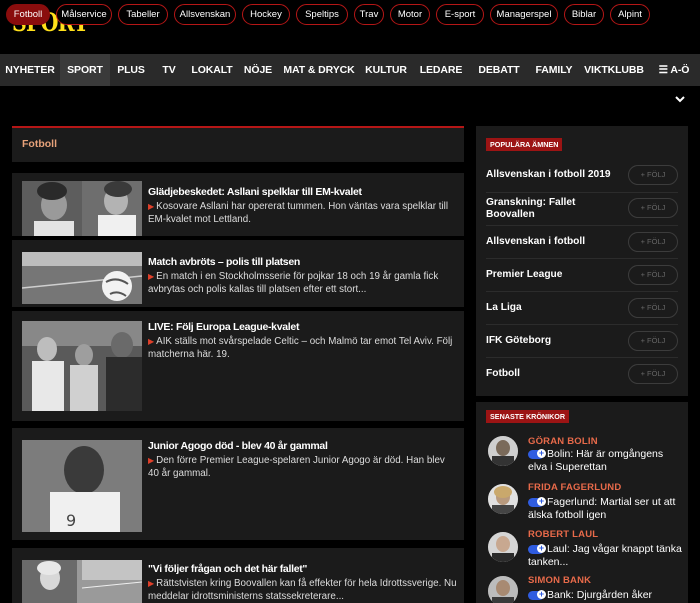  Describe the element at coordinates (85, 70) in the screenshot. I see `nav-item-sport: SPORT` at that location.